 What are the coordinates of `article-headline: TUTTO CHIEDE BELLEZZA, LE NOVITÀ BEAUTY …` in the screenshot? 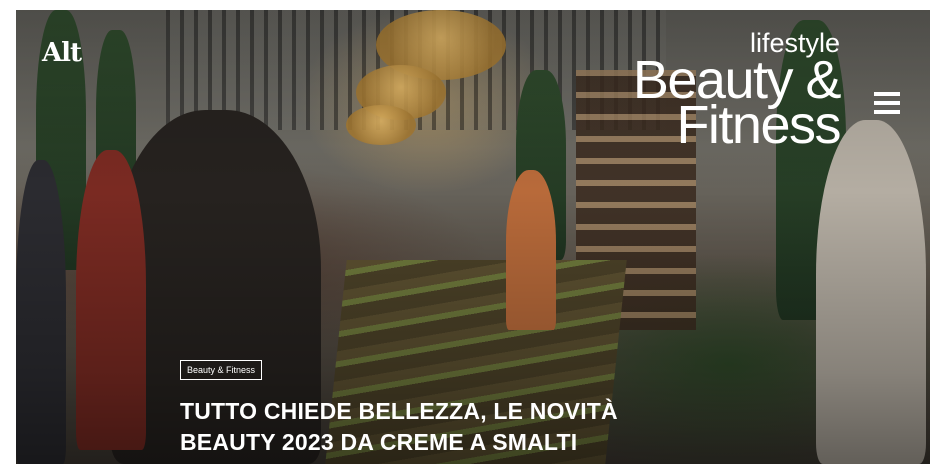 It's located at (460, 427).